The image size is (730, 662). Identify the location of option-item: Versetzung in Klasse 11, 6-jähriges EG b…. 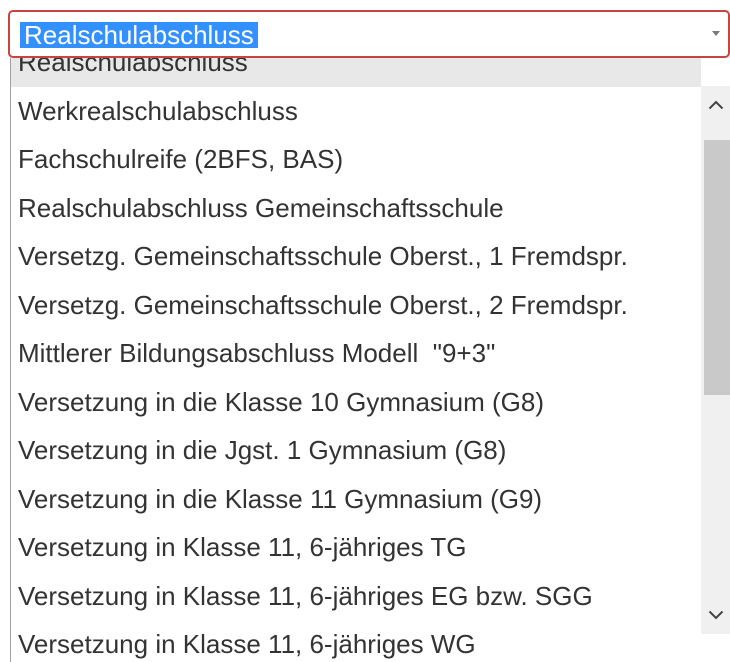
(356, 596).